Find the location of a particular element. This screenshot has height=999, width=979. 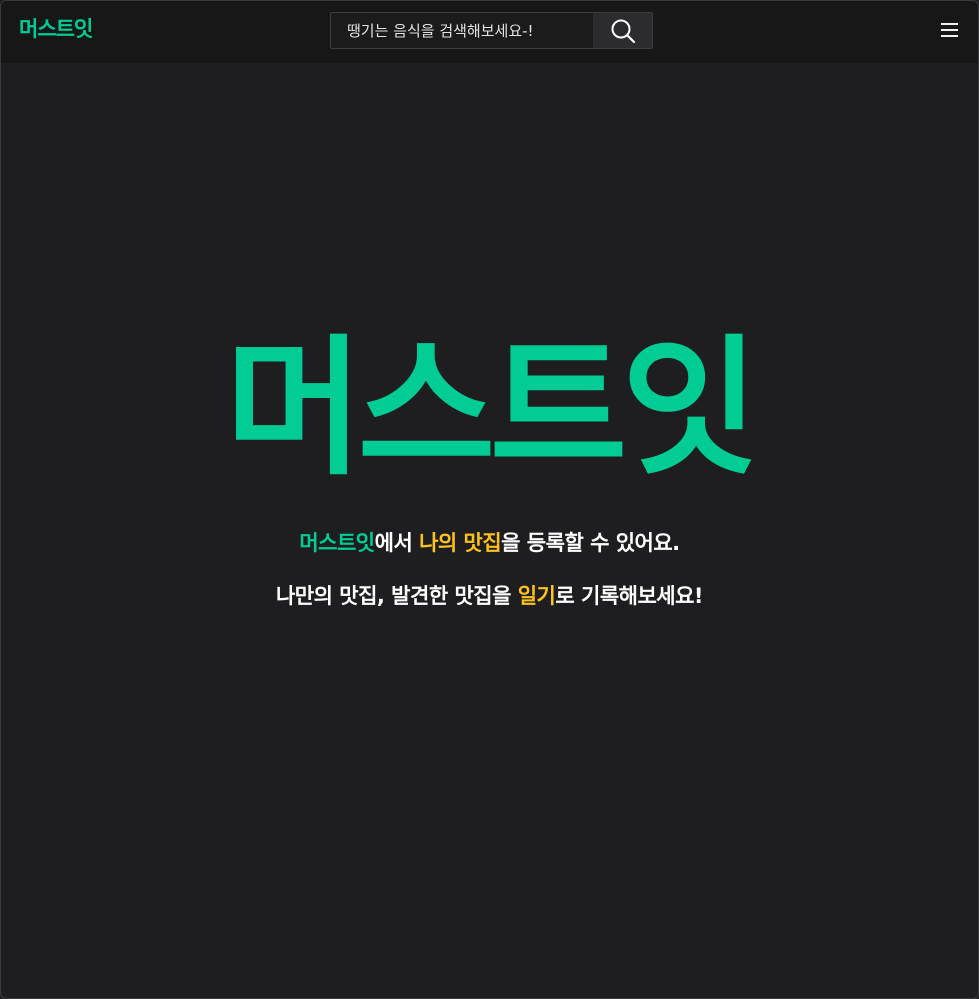

search-button is located at coordinates (622, 30).